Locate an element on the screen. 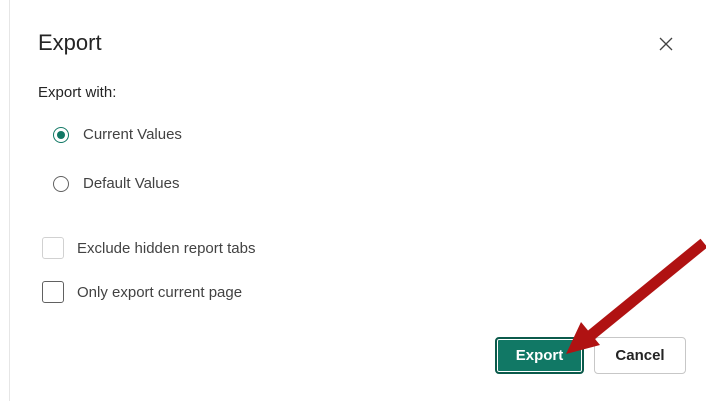 The width and height of the screenshot is (706, 401). radio-label: Current Values is located at coordinates (132, 134).